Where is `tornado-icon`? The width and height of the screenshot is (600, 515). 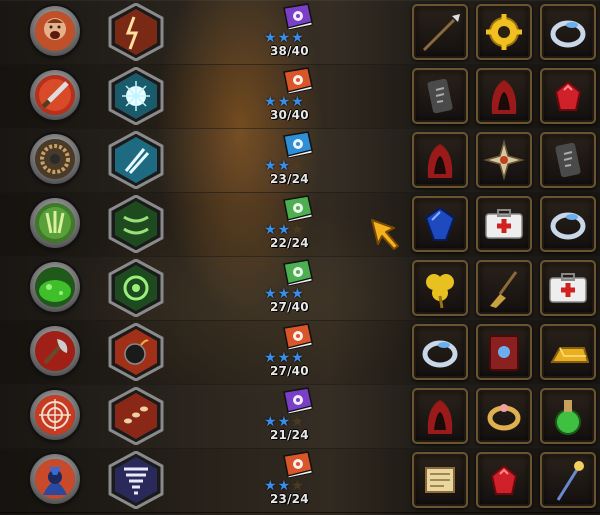 tornado-icon is located at coordinates (136, 480).